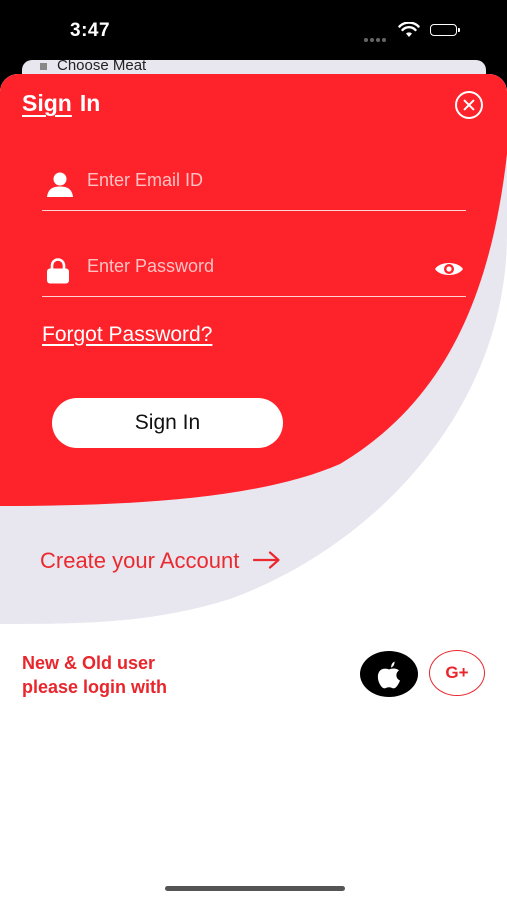 This screenshot has height=900, width=507. I want to click on title-sign: Sign, so click(47, 103).